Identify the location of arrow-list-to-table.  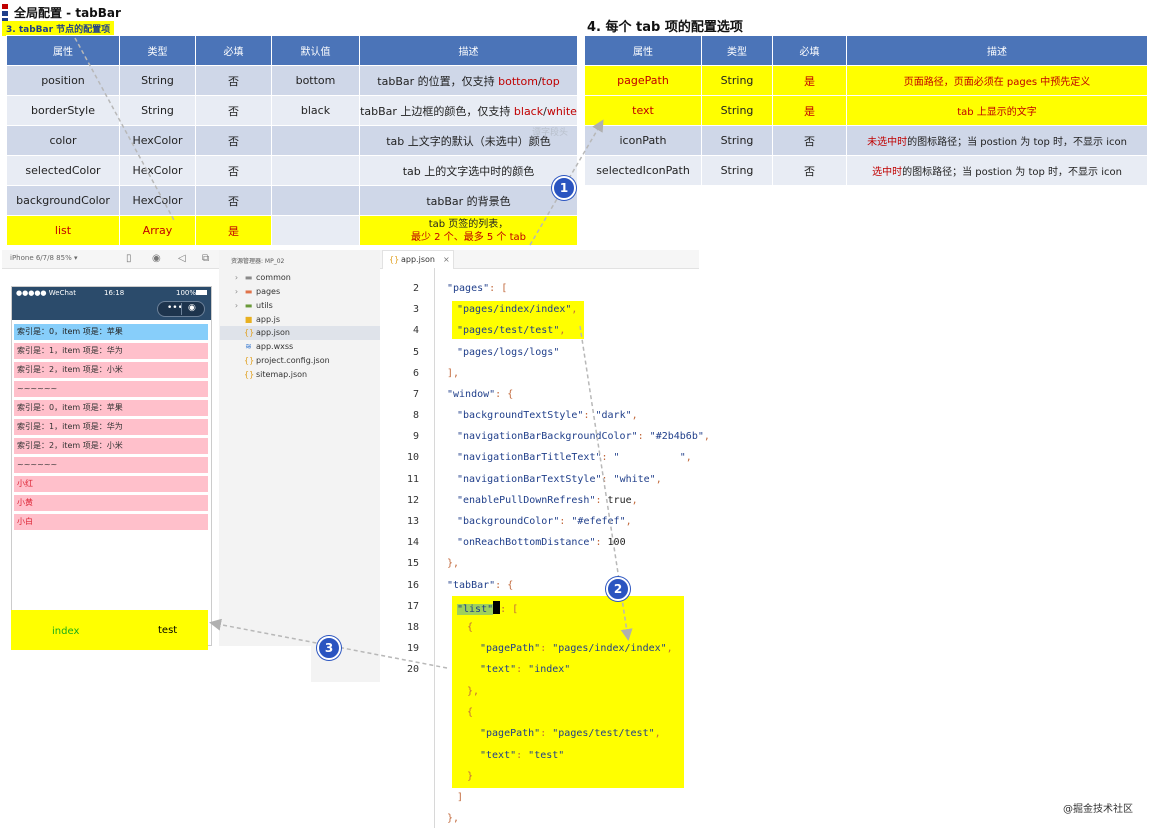
(125, 130).